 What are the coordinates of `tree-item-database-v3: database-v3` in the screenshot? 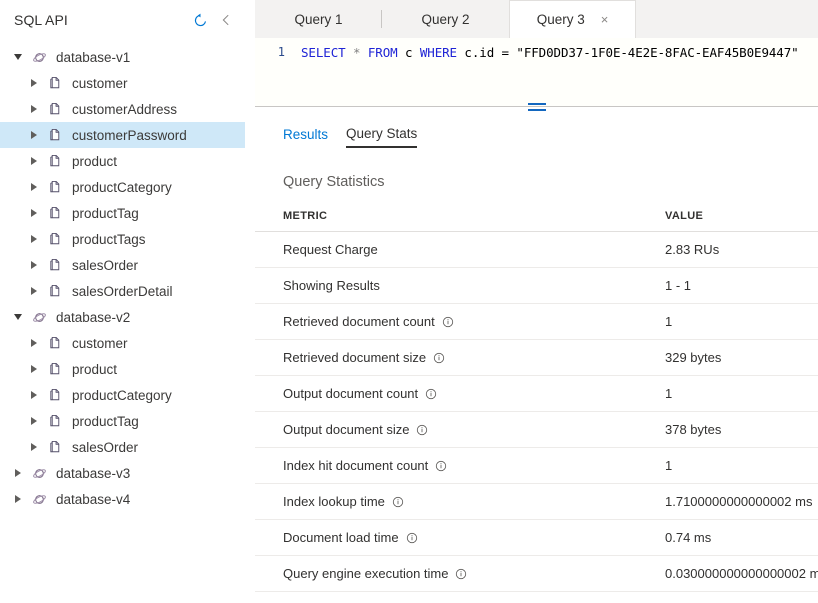 It's located at (122, 473).